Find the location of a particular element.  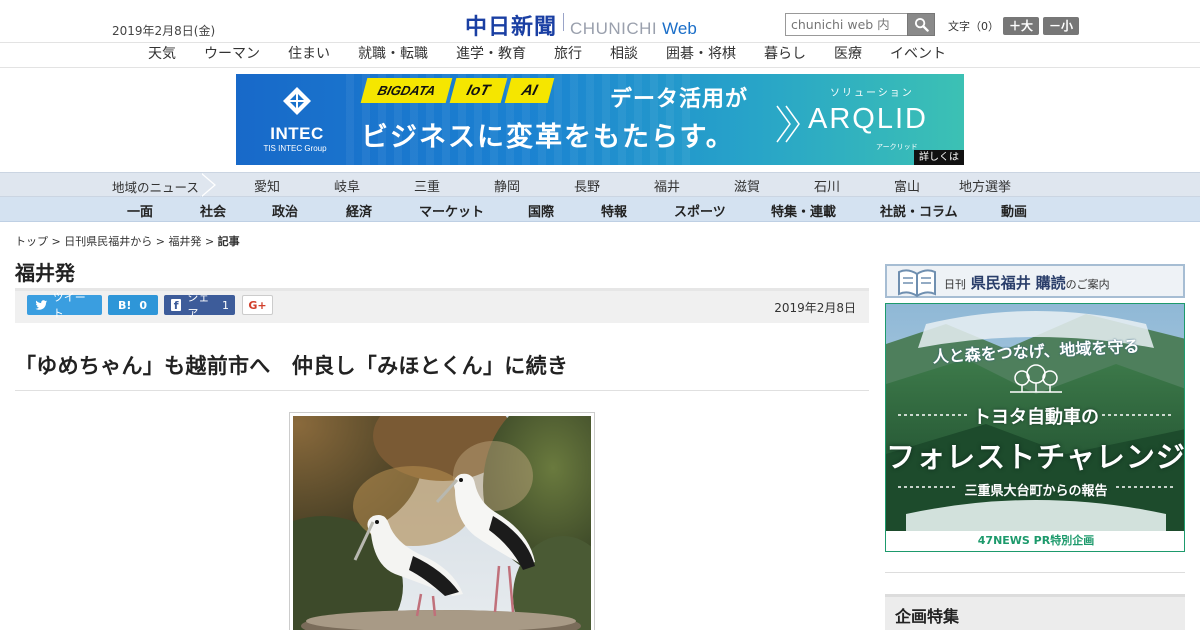

font-size-control: 文字（0） ＋大 －小 is located at coordinates (1014, 26).